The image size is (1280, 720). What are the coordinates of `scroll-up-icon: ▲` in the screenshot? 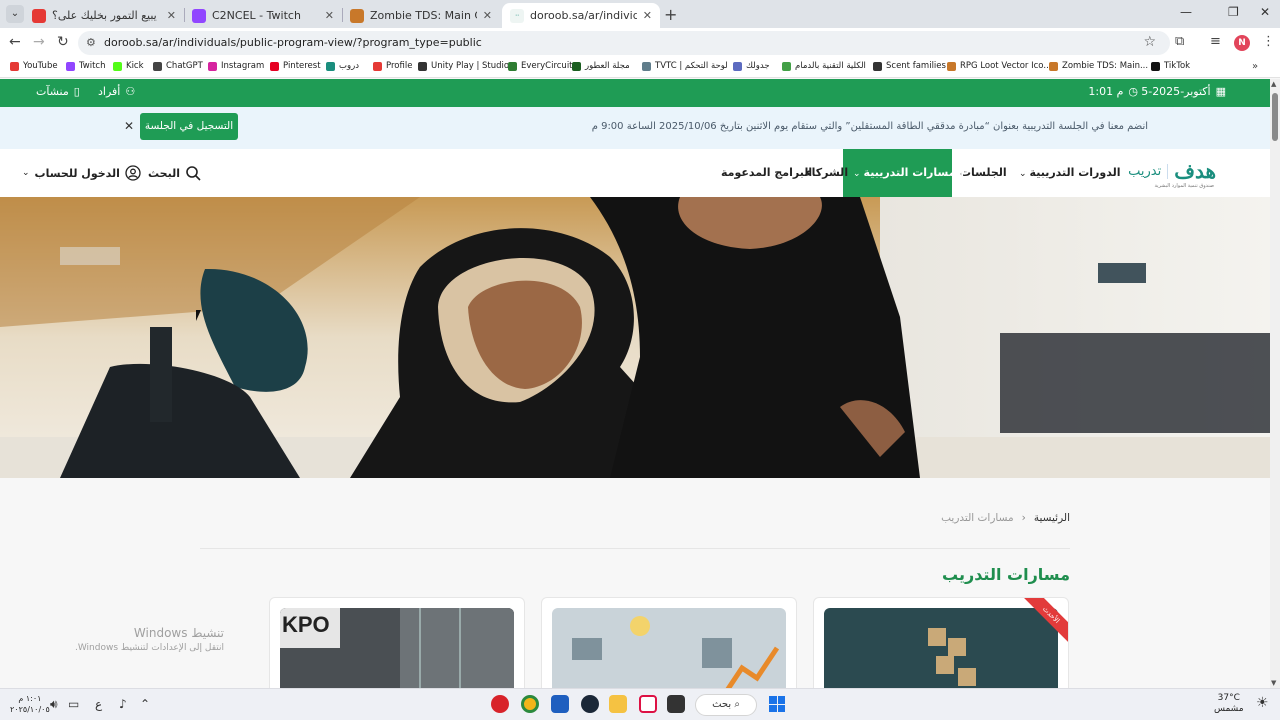 It's located at (1273, 84).